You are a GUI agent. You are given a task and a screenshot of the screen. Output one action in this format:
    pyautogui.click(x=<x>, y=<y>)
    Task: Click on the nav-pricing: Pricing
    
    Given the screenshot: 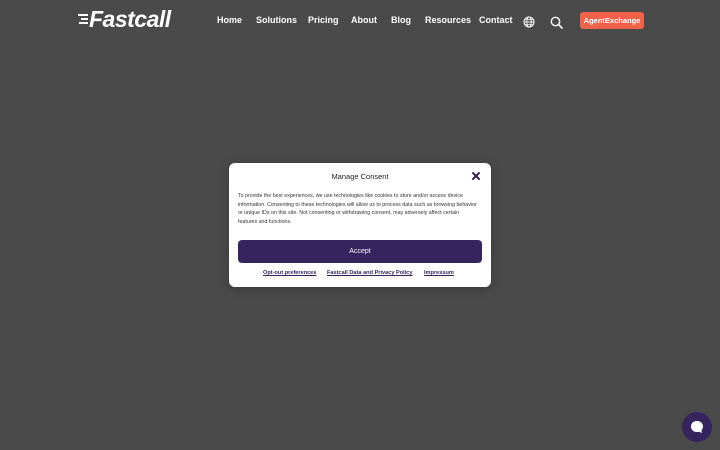 What is the action you would take?
    pyautogui.click(x=323, y=20)
    